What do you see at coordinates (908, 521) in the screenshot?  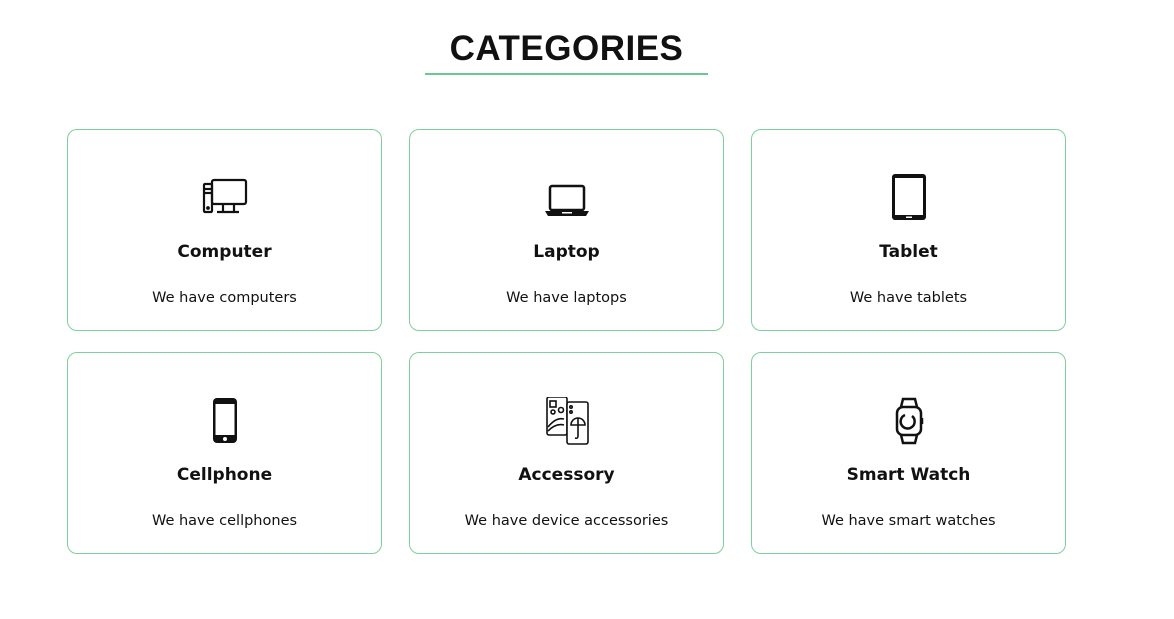 I see `category-description: We have smart watches` at bounding box center [908, 521].